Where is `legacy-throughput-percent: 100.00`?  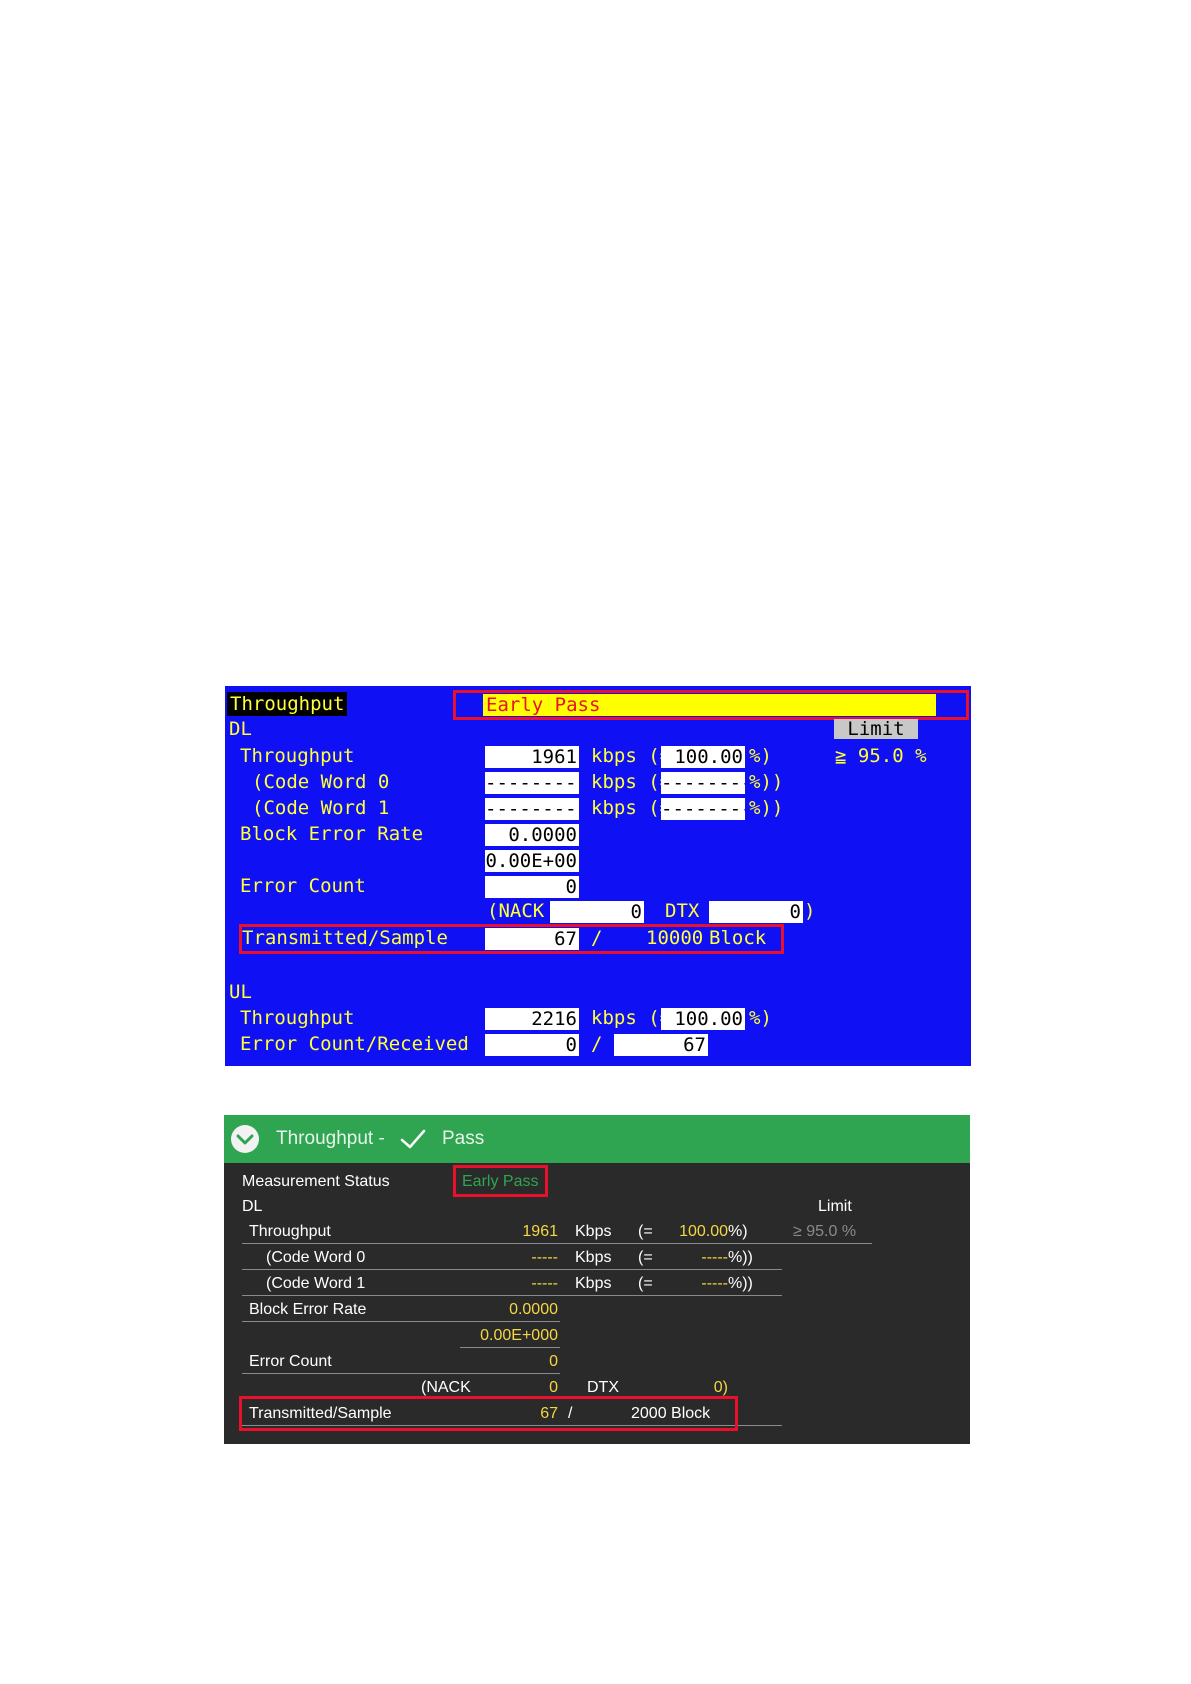 legacy-throughput-percent: 100.00 is located at coordinates (703, 757).